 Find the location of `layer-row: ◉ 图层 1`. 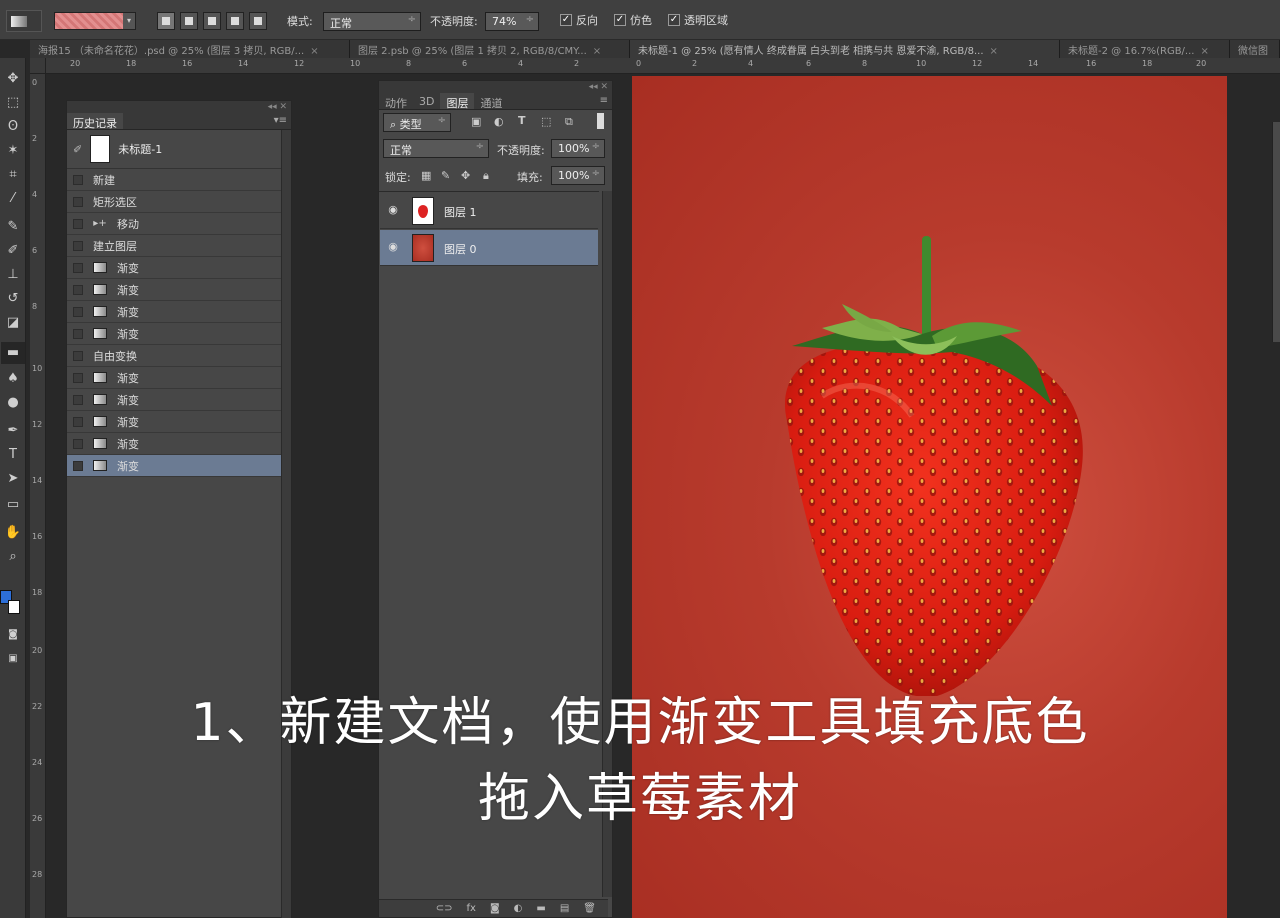

layer-row: ◉ 图层 1 is located at coordinates (489, 211).